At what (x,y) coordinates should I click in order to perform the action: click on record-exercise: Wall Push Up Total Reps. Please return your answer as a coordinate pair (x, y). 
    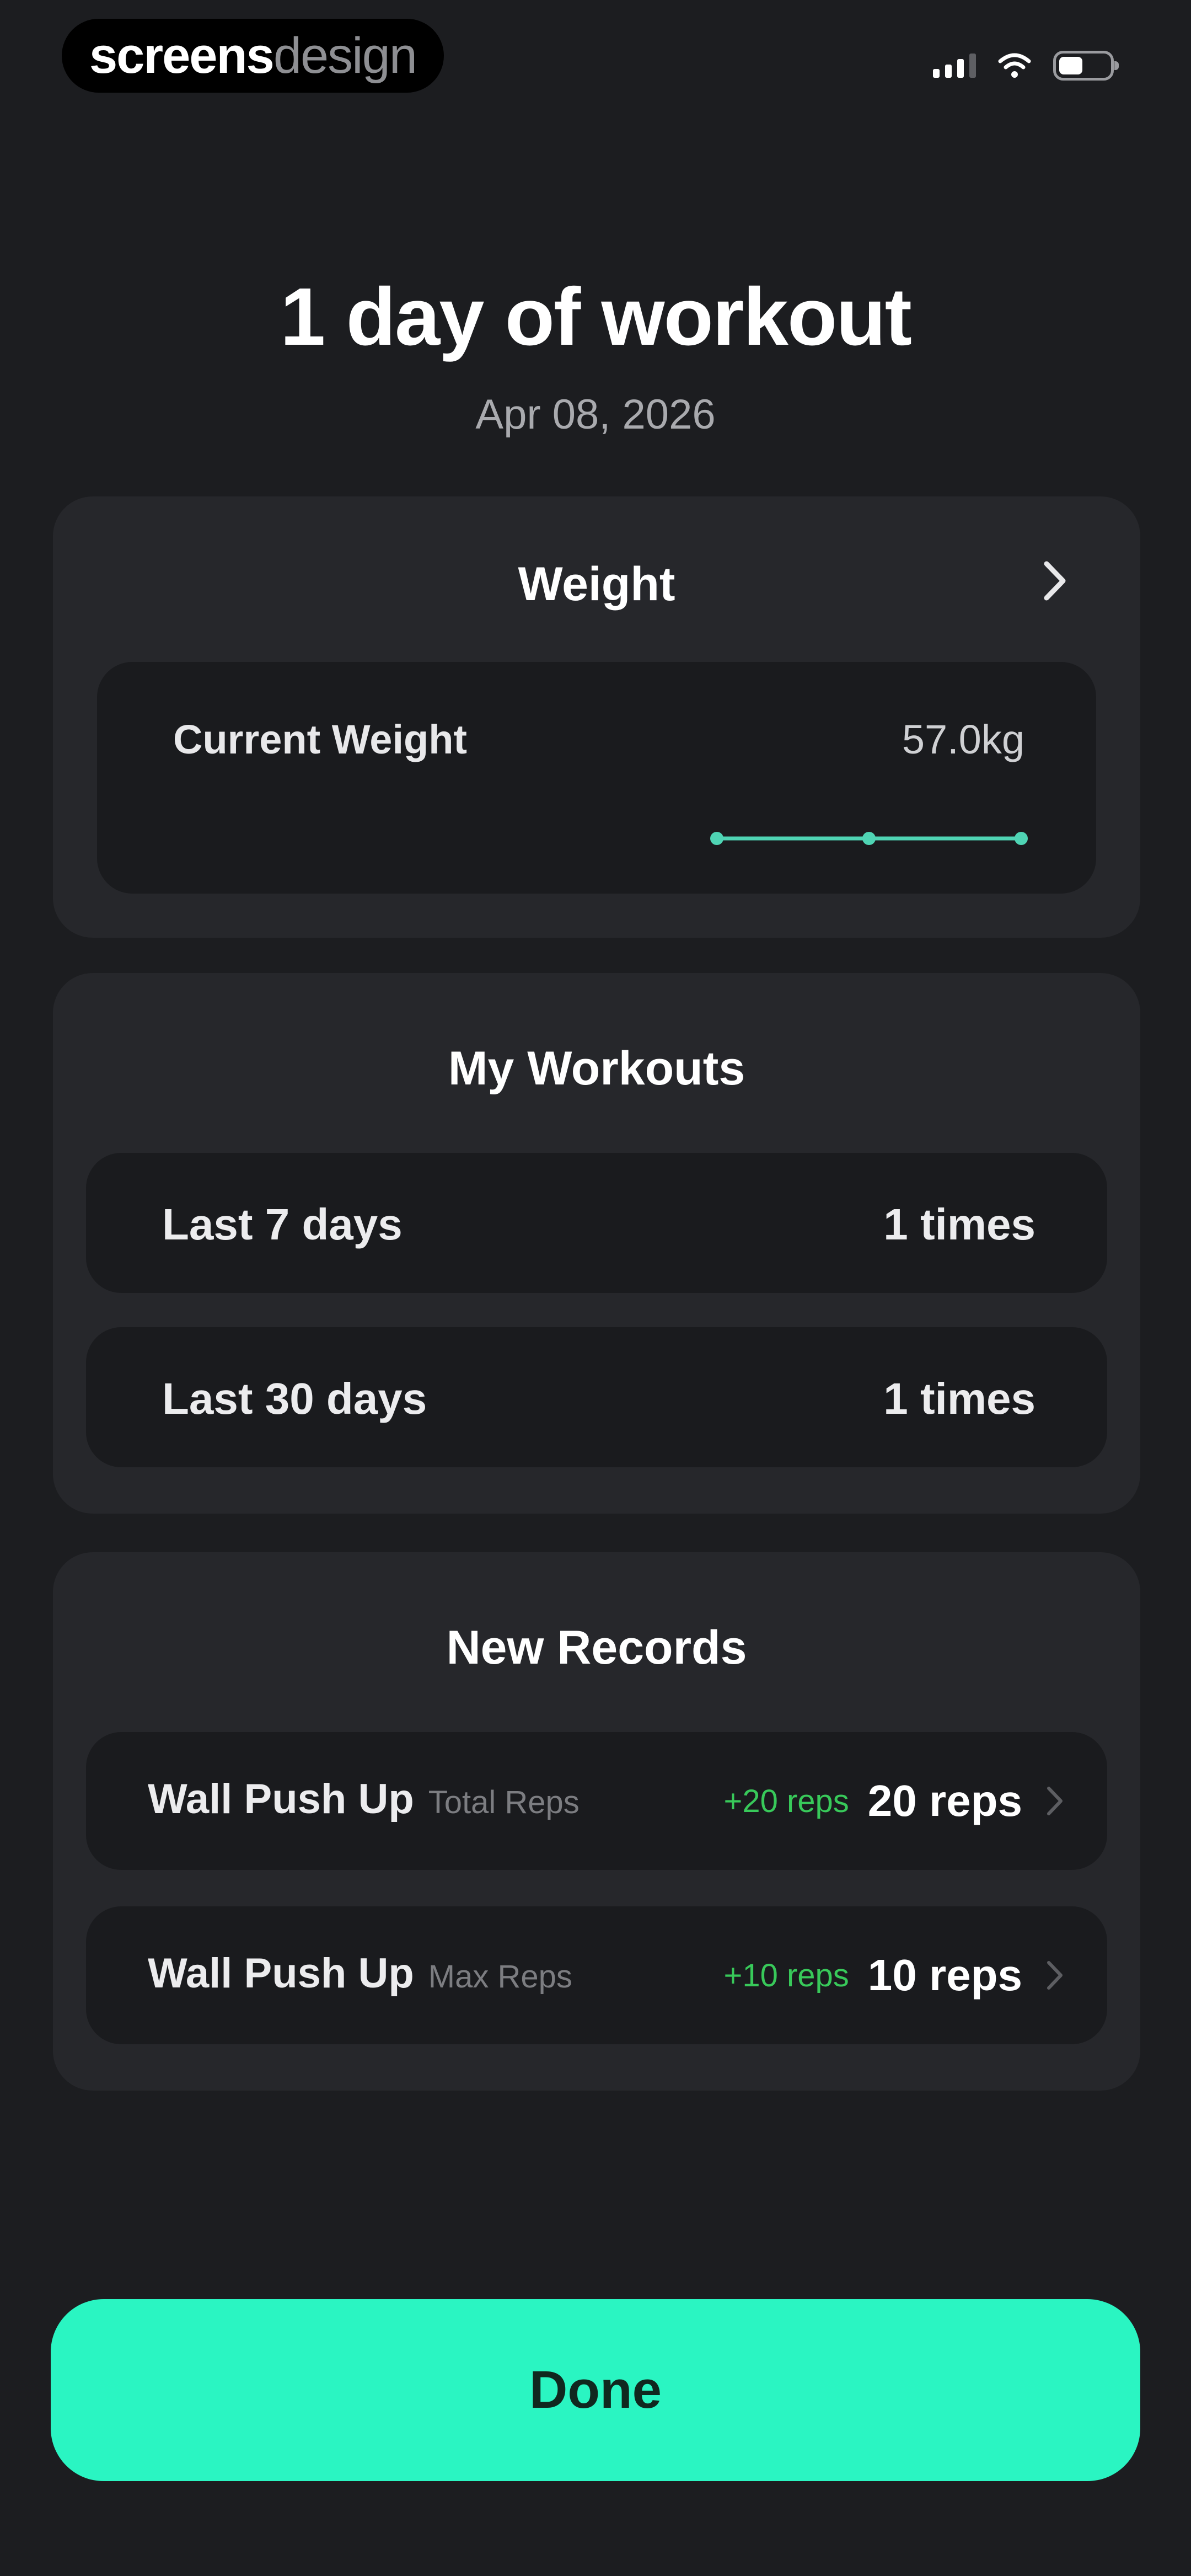
    Looking at the image, I should click on (364, 1799).